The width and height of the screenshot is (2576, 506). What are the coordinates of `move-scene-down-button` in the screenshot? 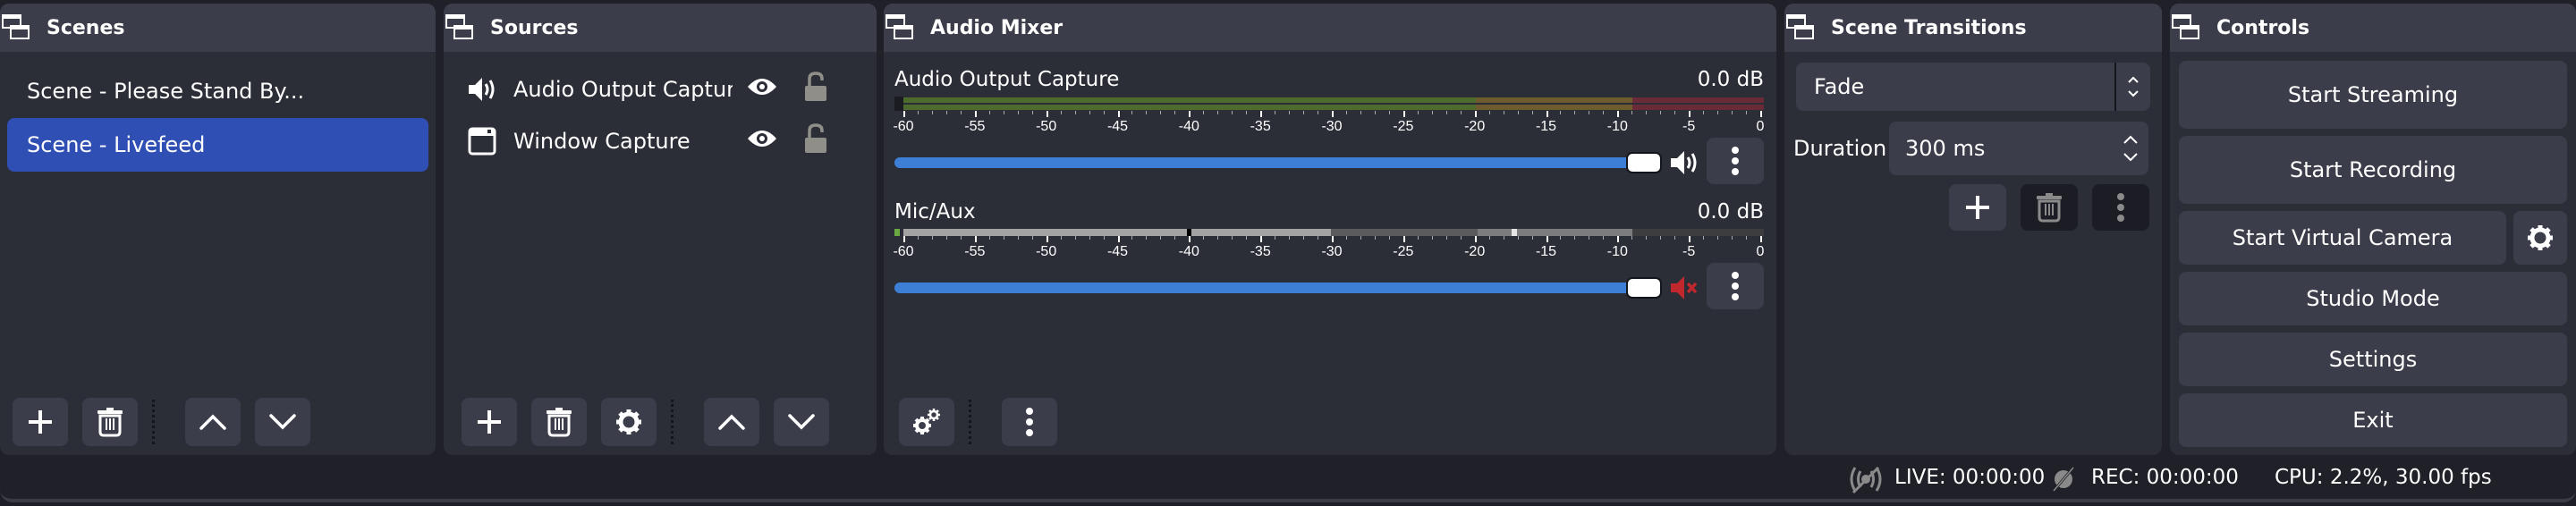 It's located at (282, 422).